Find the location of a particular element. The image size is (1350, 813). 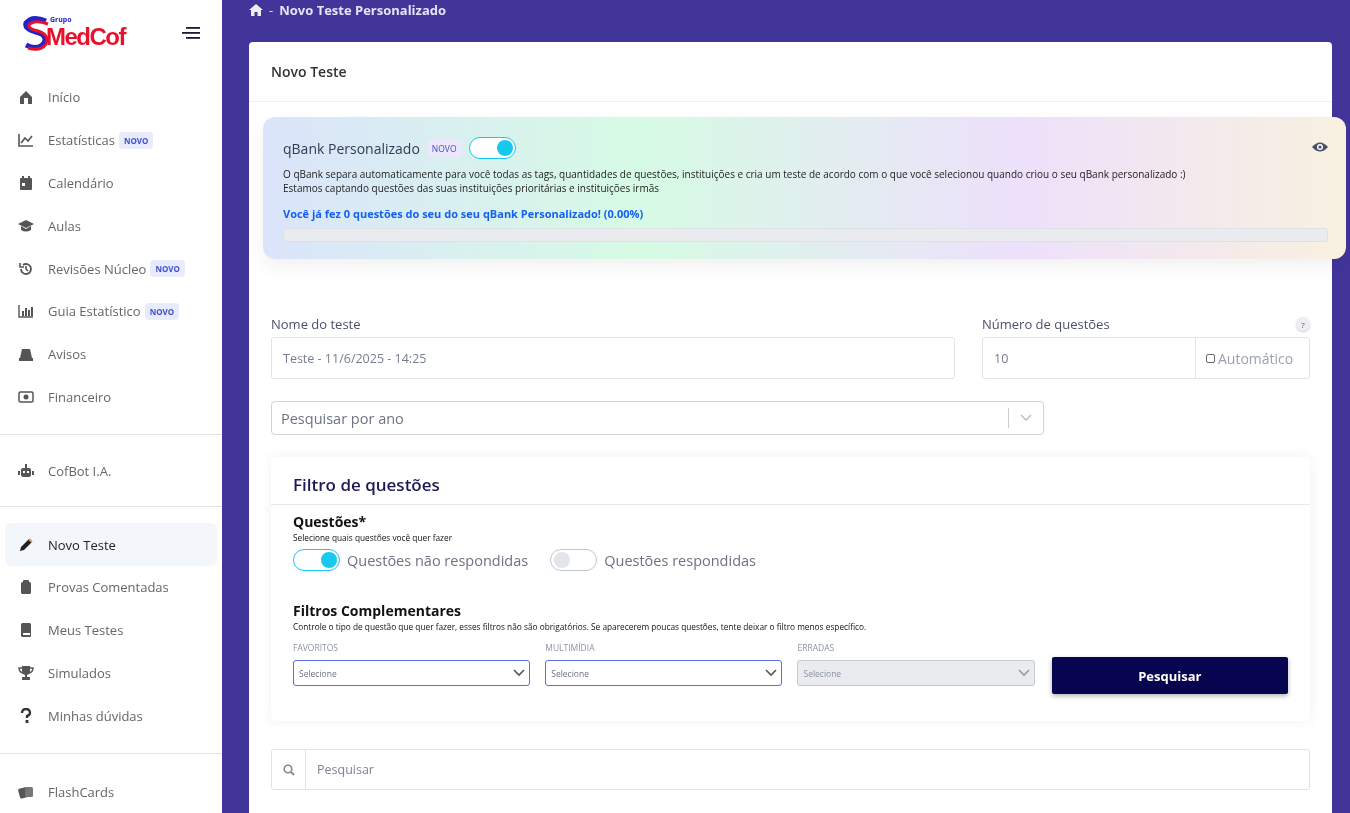

select-label: MULTIMÍDIA is located at coordinates (570, 647).